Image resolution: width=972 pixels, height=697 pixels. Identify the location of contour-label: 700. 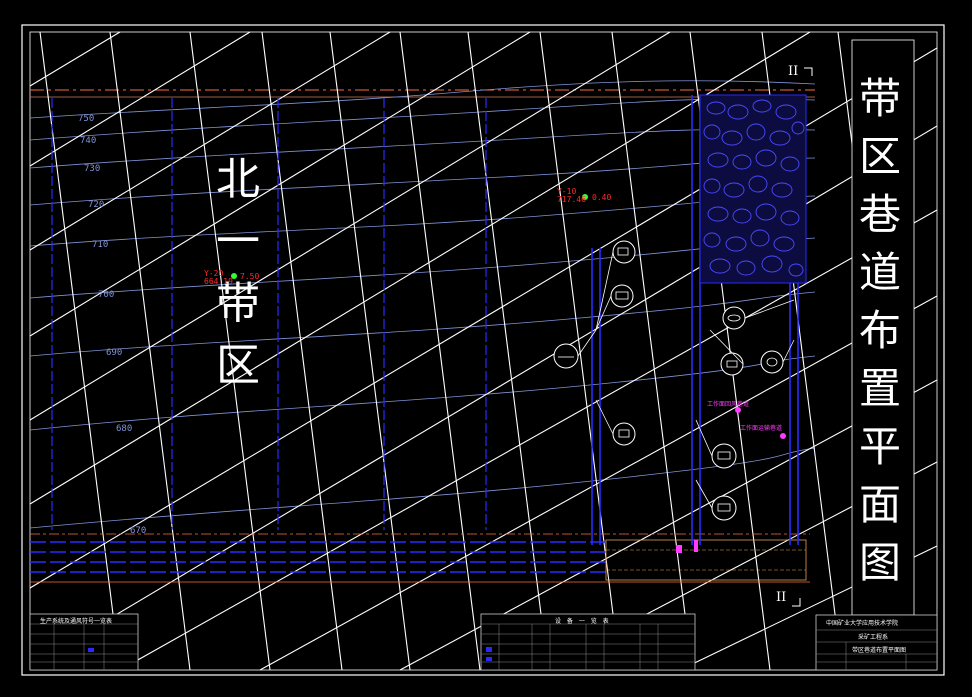
(106, 295).